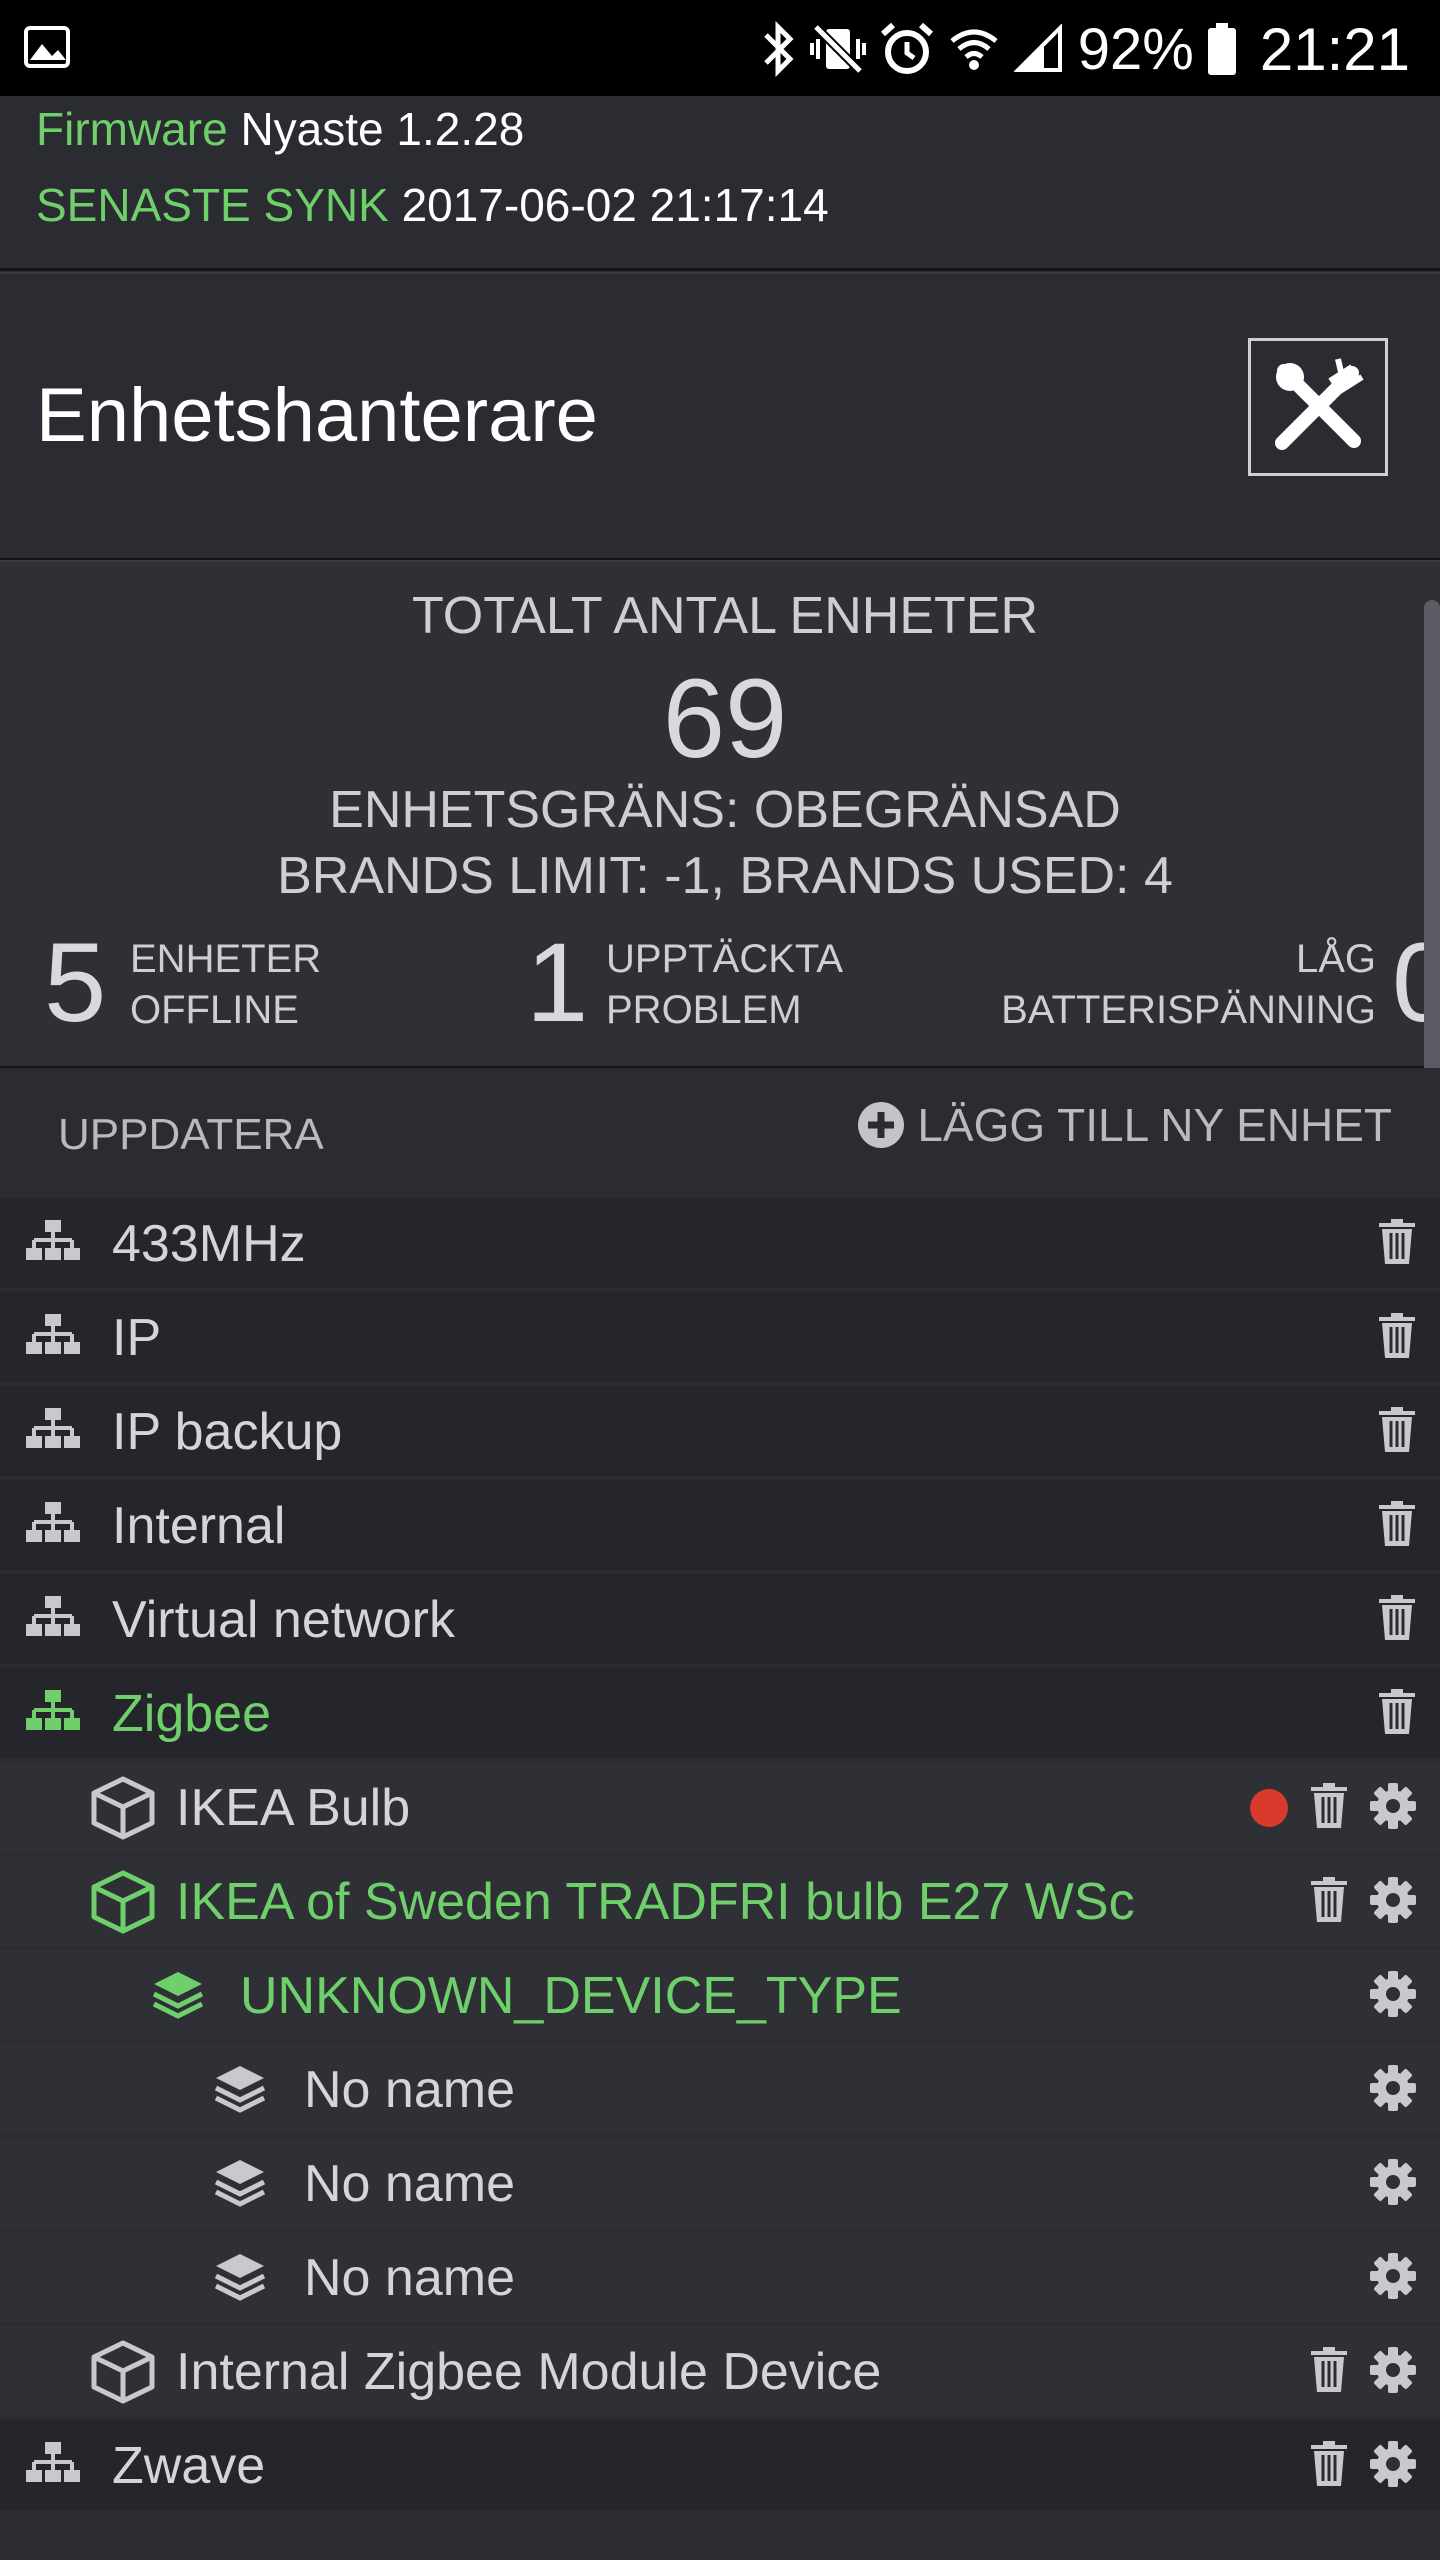 This screenshot has height=2560, width=1440. I want to click on add-device-label: LÄGG TILL NY ENHET, so click(1154, 1125).